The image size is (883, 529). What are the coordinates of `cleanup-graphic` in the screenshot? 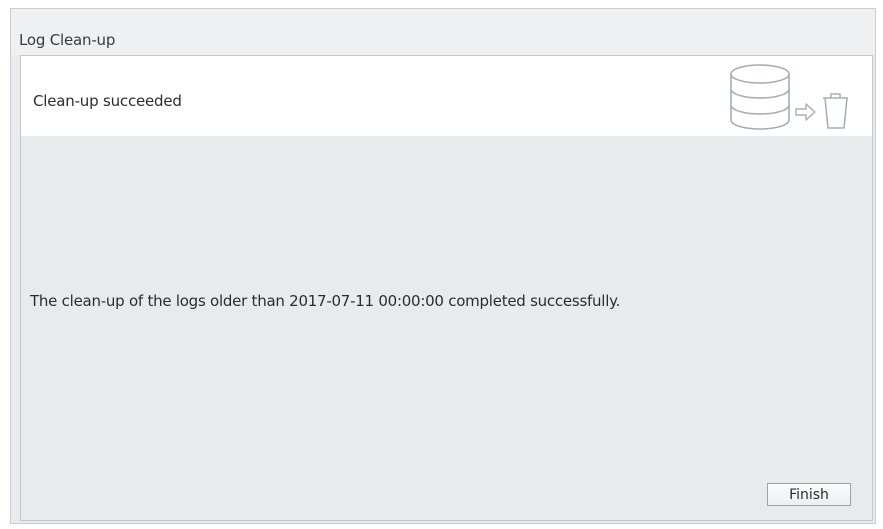 It's located at (789, 97).